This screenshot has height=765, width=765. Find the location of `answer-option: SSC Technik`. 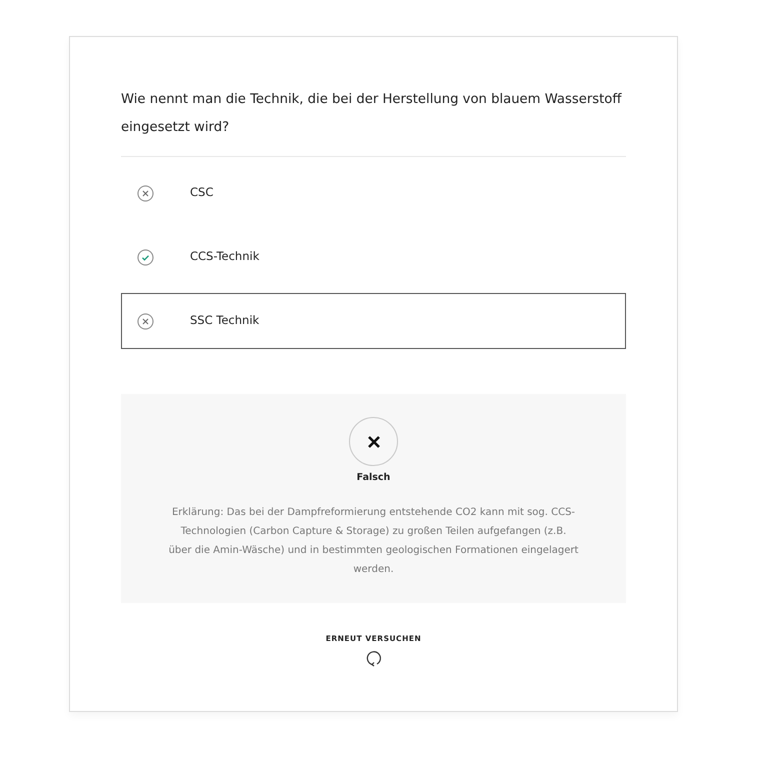

answer-option: SSC Technik is located at coordinates (373, 321).